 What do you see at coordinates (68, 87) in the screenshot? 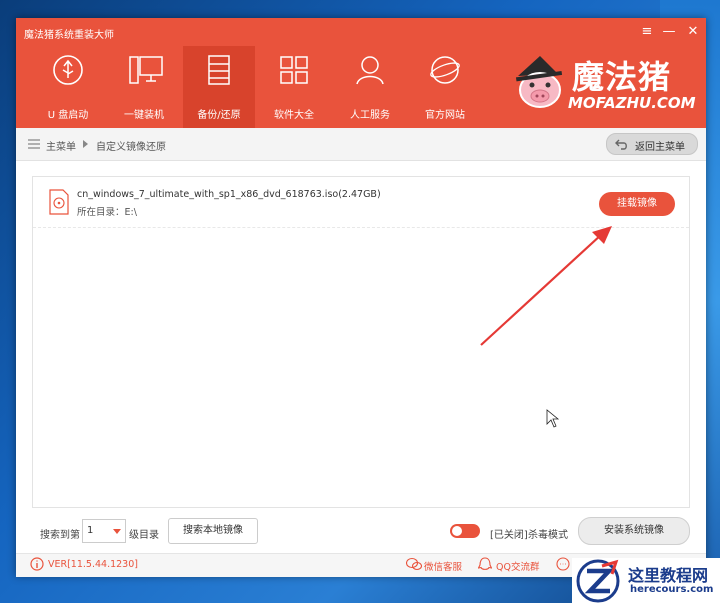
I see `nav-usb-boot: U 盘启动` at bounding box center [68, 87].